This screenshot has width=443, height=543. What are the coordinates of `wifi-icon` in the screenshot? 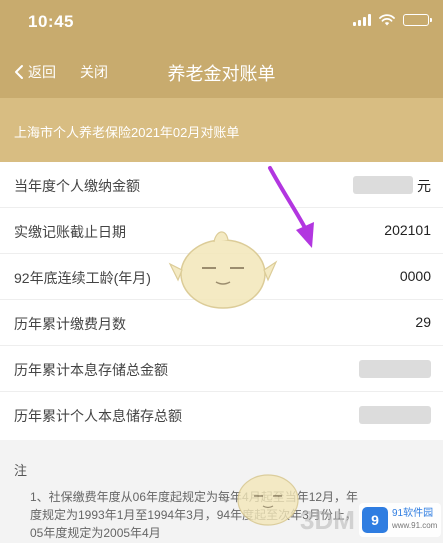 It's located at (387, 20).